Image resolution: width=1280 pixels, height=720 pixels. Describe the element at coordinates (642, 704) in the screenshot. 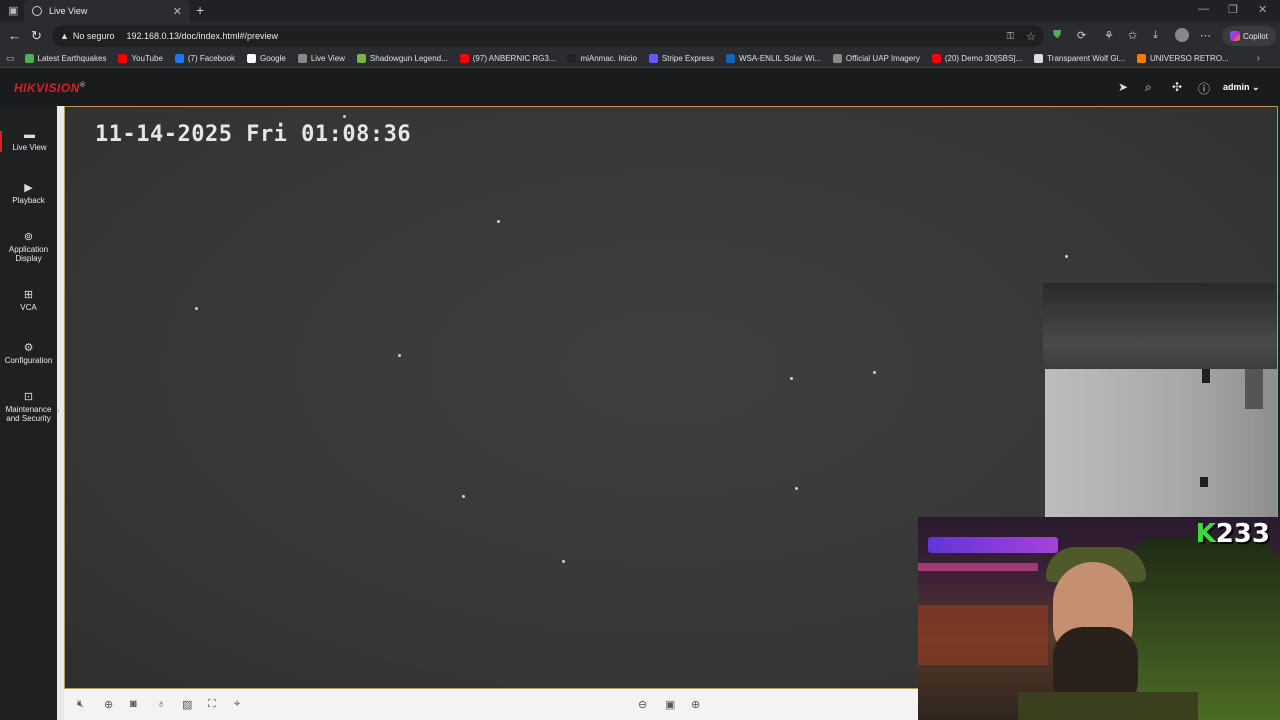

I see `previous-icon: ⊖` at that location.